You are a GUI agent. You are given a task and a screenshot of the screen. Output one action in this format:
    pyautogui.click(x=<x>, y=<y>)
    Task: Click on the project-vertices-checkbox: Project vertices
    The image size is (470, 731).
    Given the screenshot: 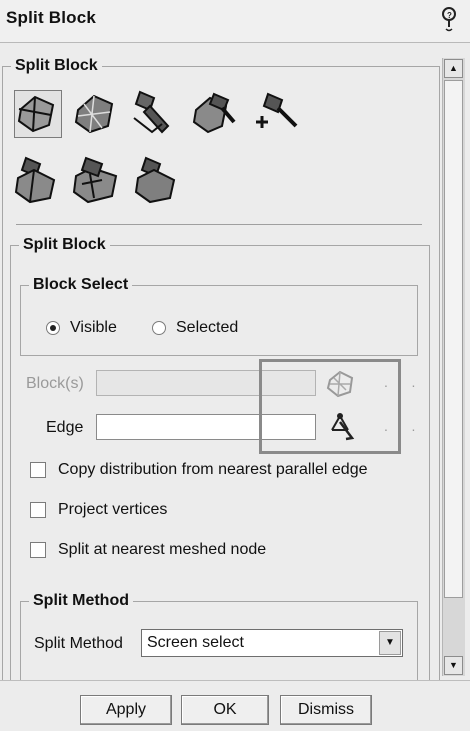 What is the action you would take?
    pyautogui.click(x=98, y=510)
    